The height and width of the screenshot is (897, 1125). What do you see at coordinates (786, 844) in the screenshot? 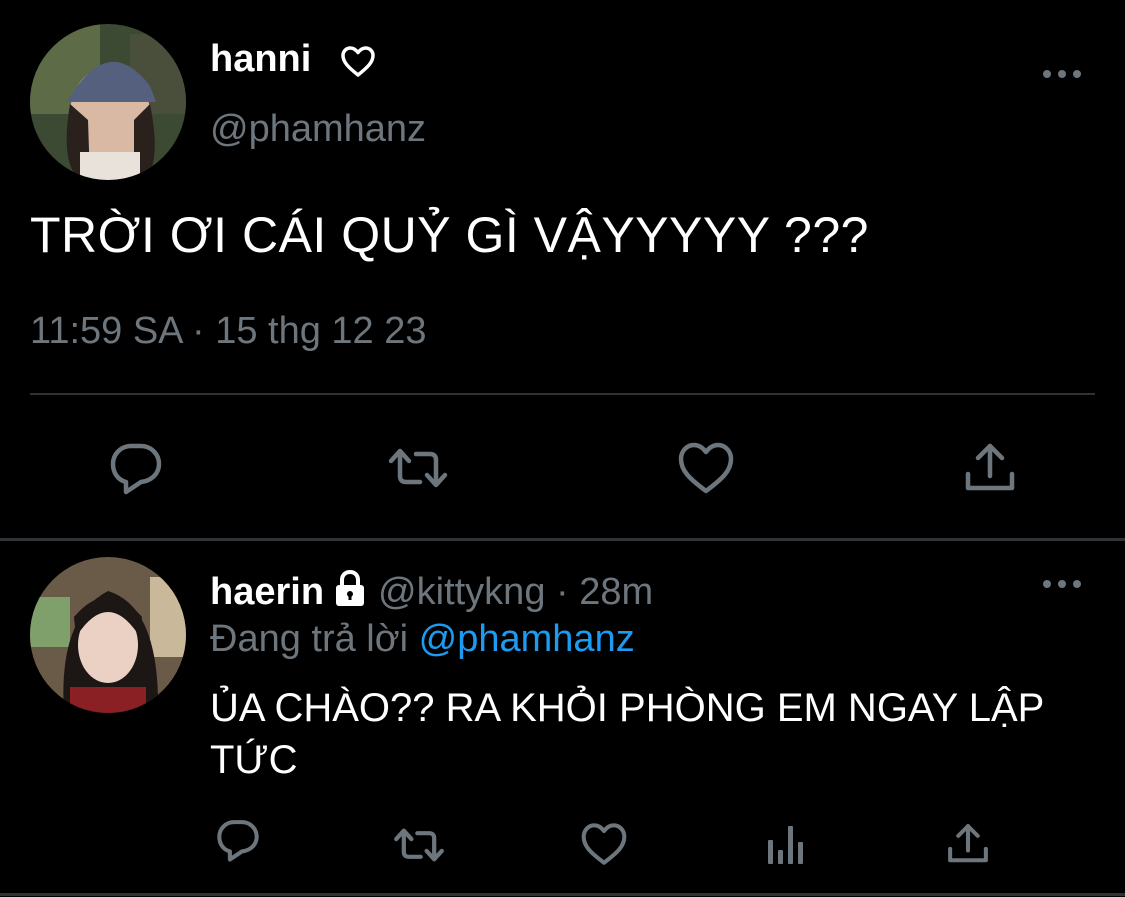
I see `analytics-icon` at bounding box center [786, 844].